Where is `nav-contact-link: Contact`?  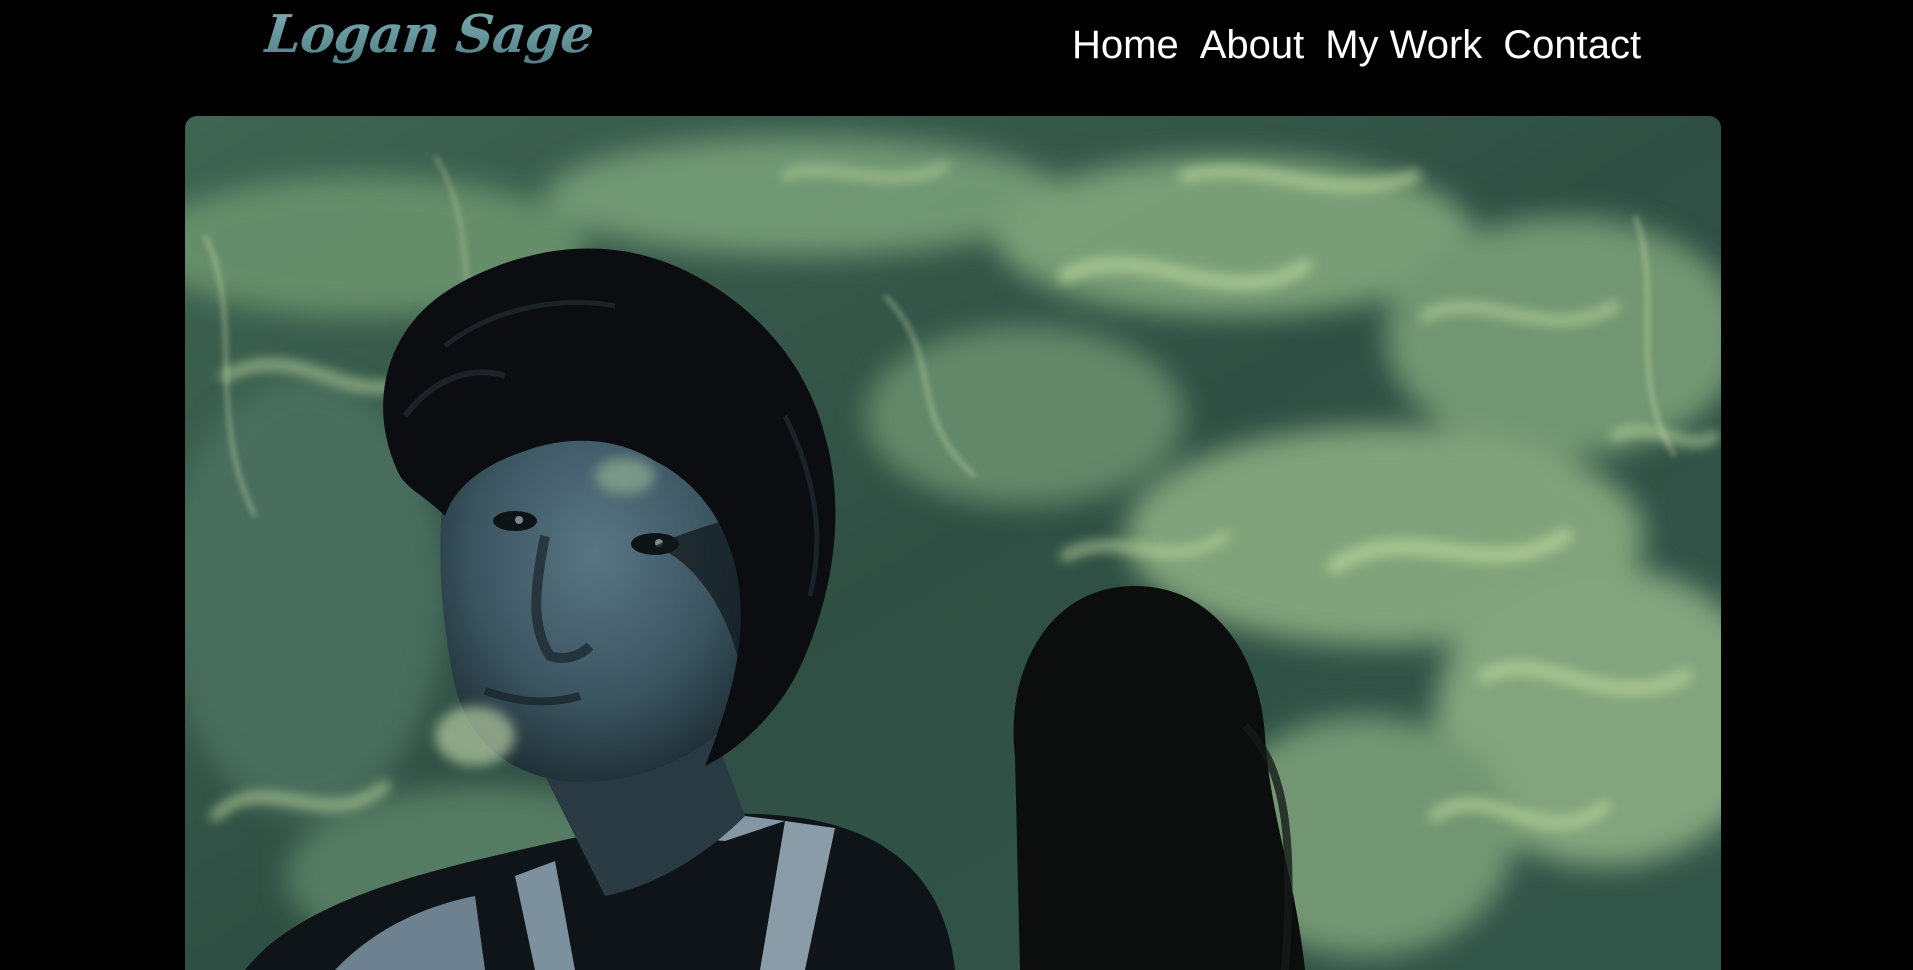
nav-contact-link: Contact is located at coordinates (1572, 45).